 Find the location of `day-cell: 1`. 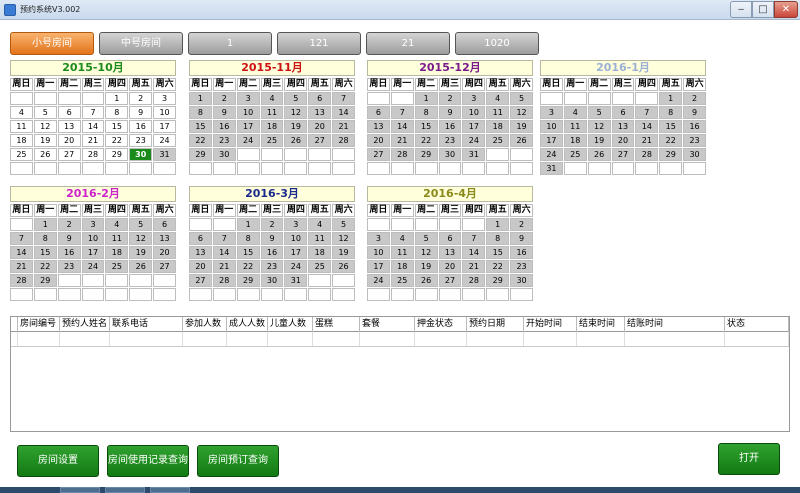

day-cell: 1 is located at coordinates (671, 98).